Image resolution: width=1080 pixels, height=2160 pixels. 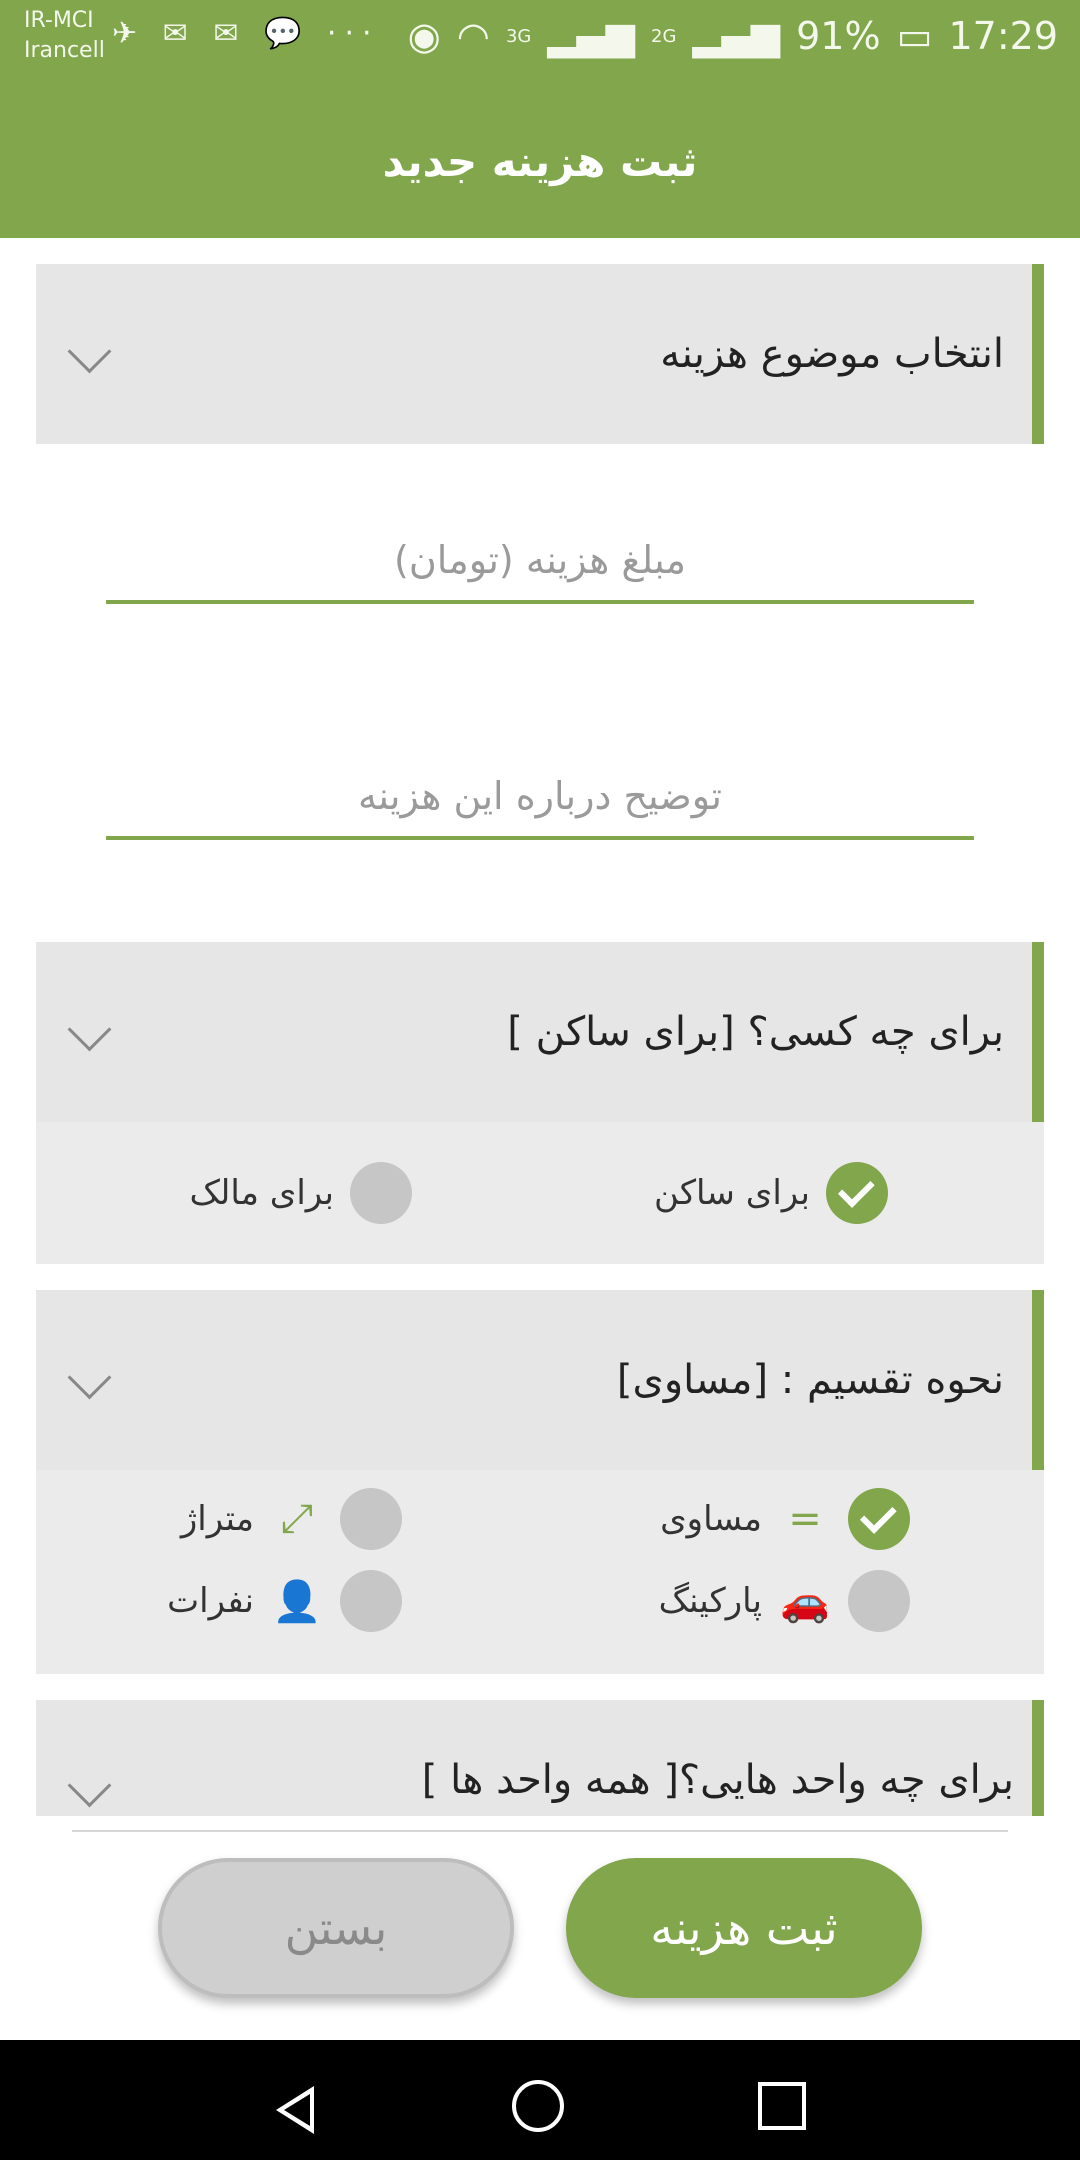 I want to click on navigation-bar, so click(x=540, y=2100).